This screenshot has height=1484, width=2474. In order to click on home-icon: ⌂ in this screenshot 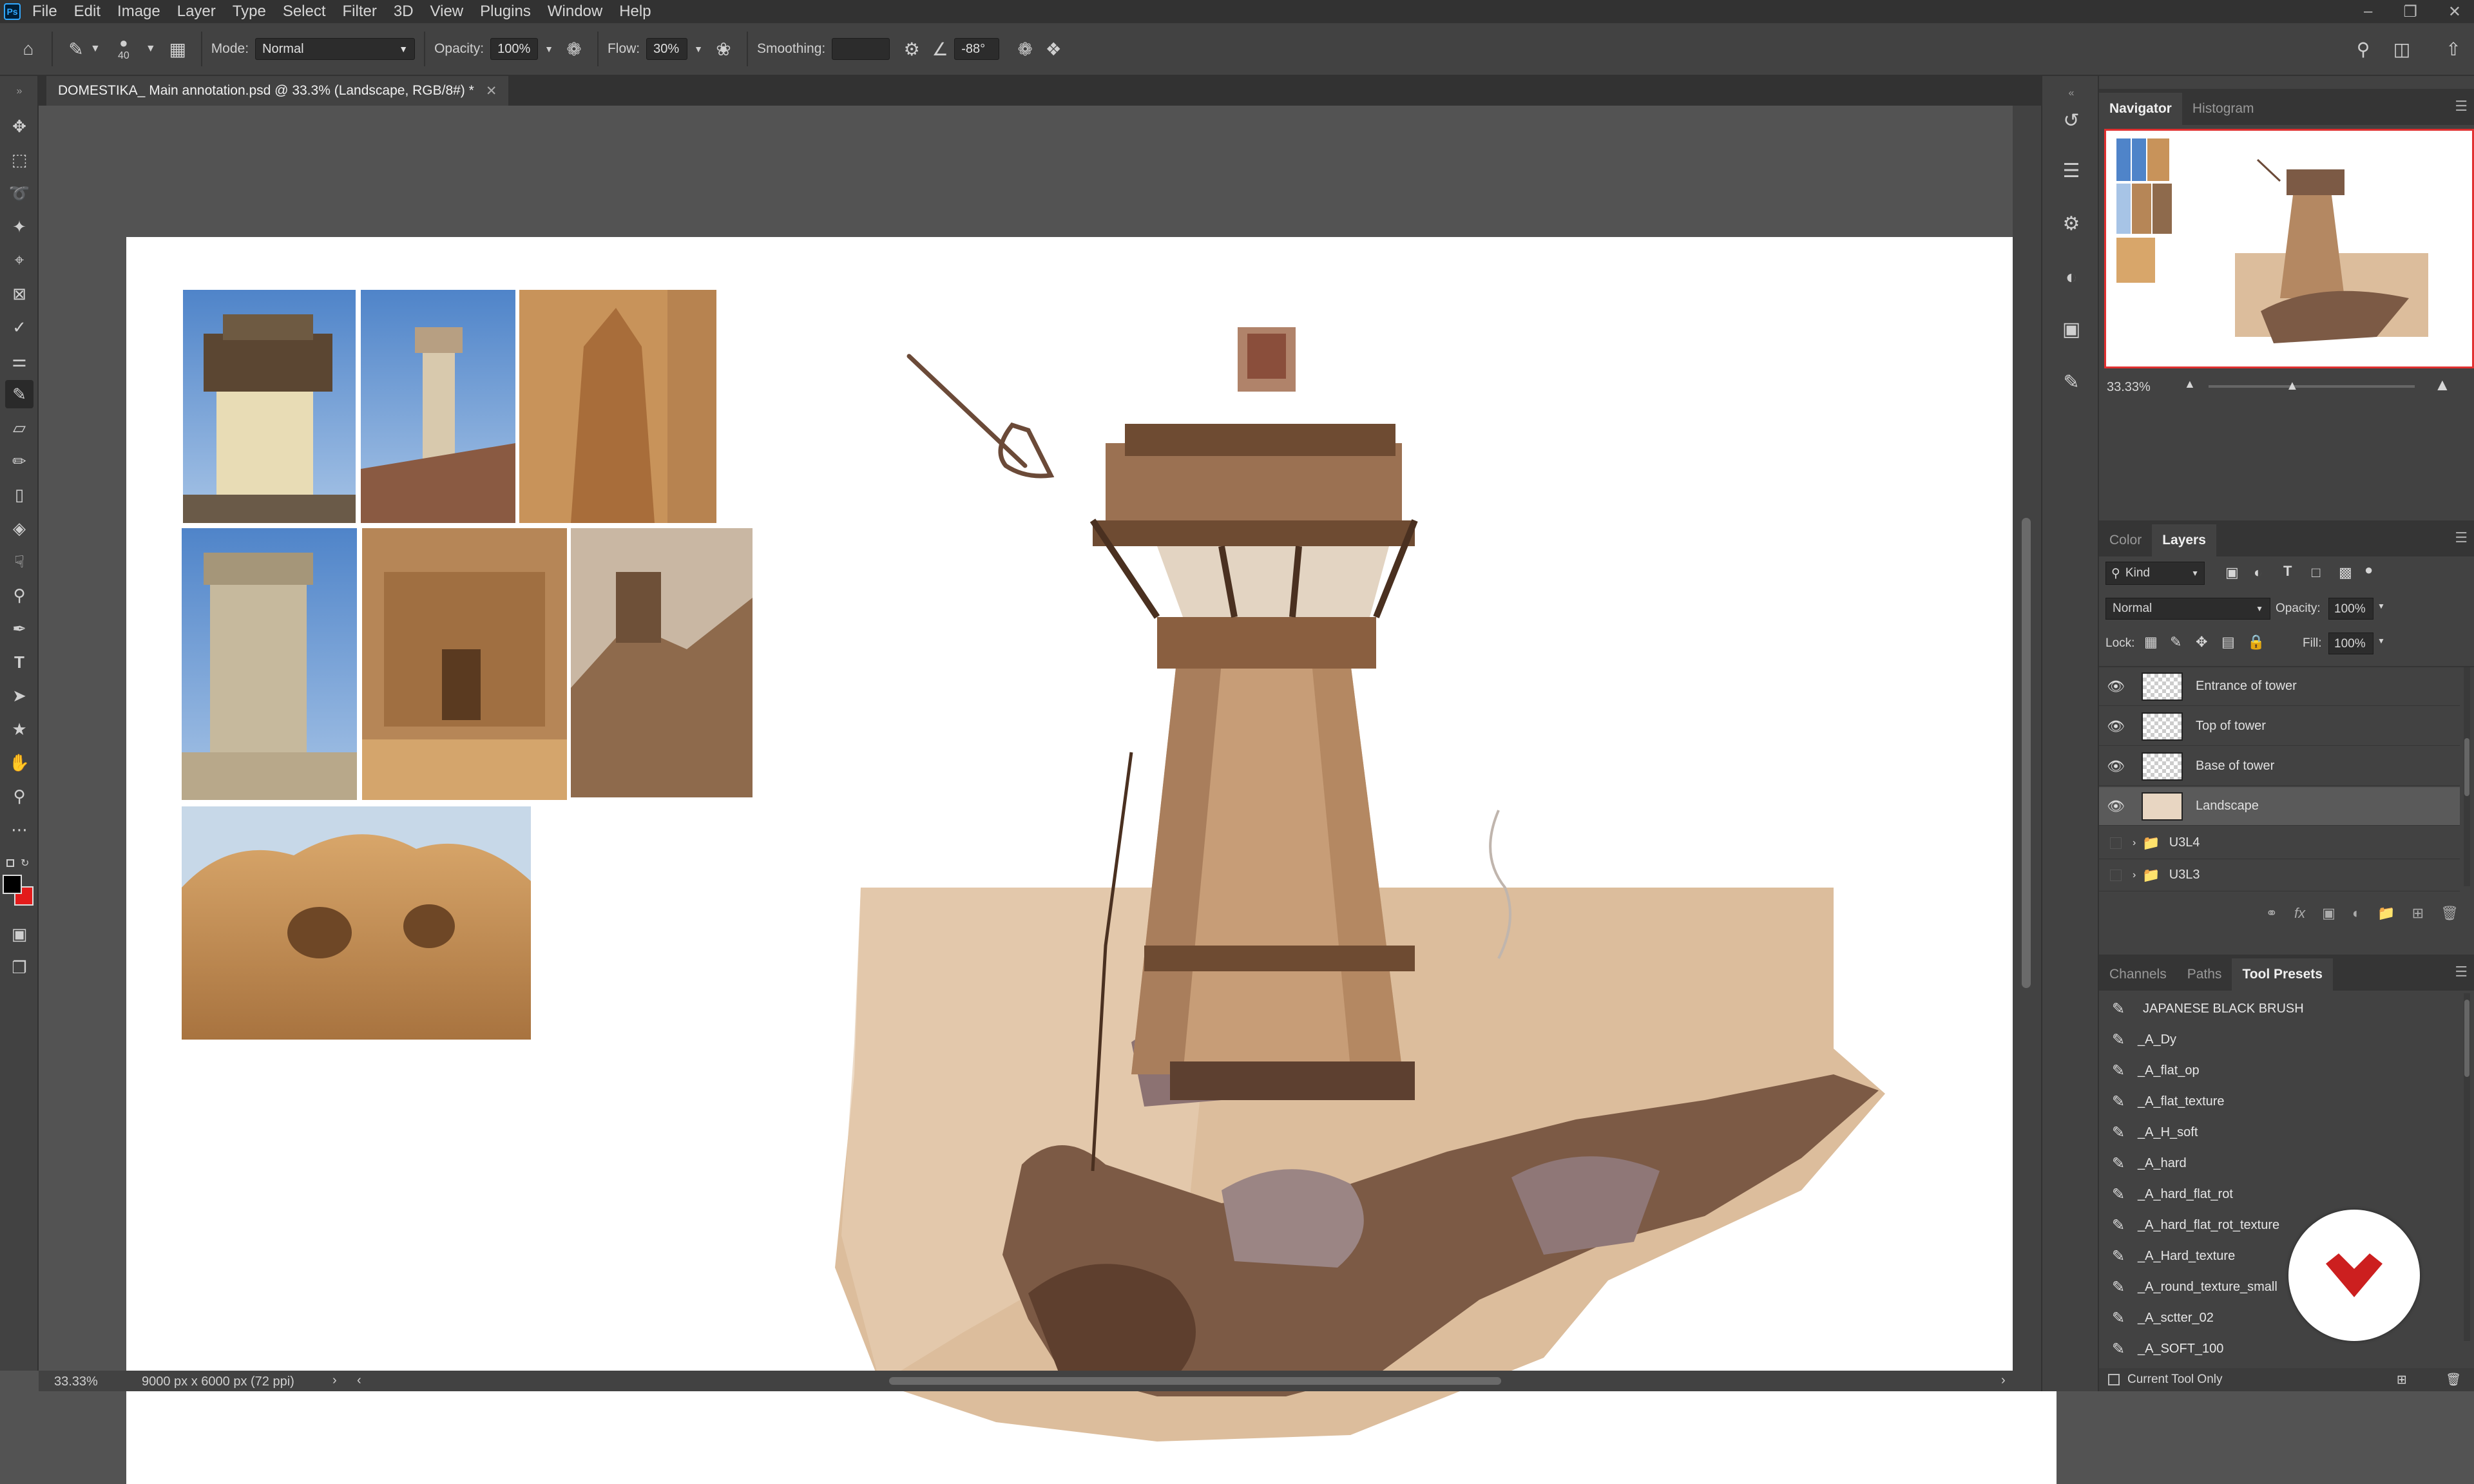, I will do `click(28, 49)`.